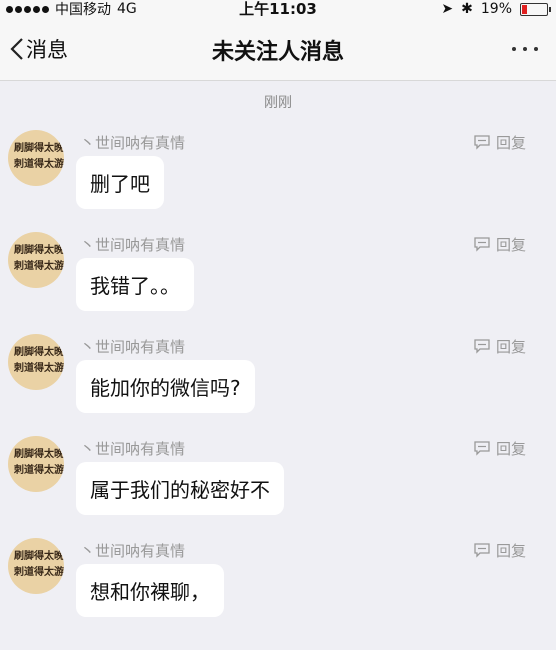 The width and height of the screenshot is (556, 650). What do you see at coordinates (447, 9) in the screenshot?
I see `location-icon: ➤` at bounding box center [447, 9].